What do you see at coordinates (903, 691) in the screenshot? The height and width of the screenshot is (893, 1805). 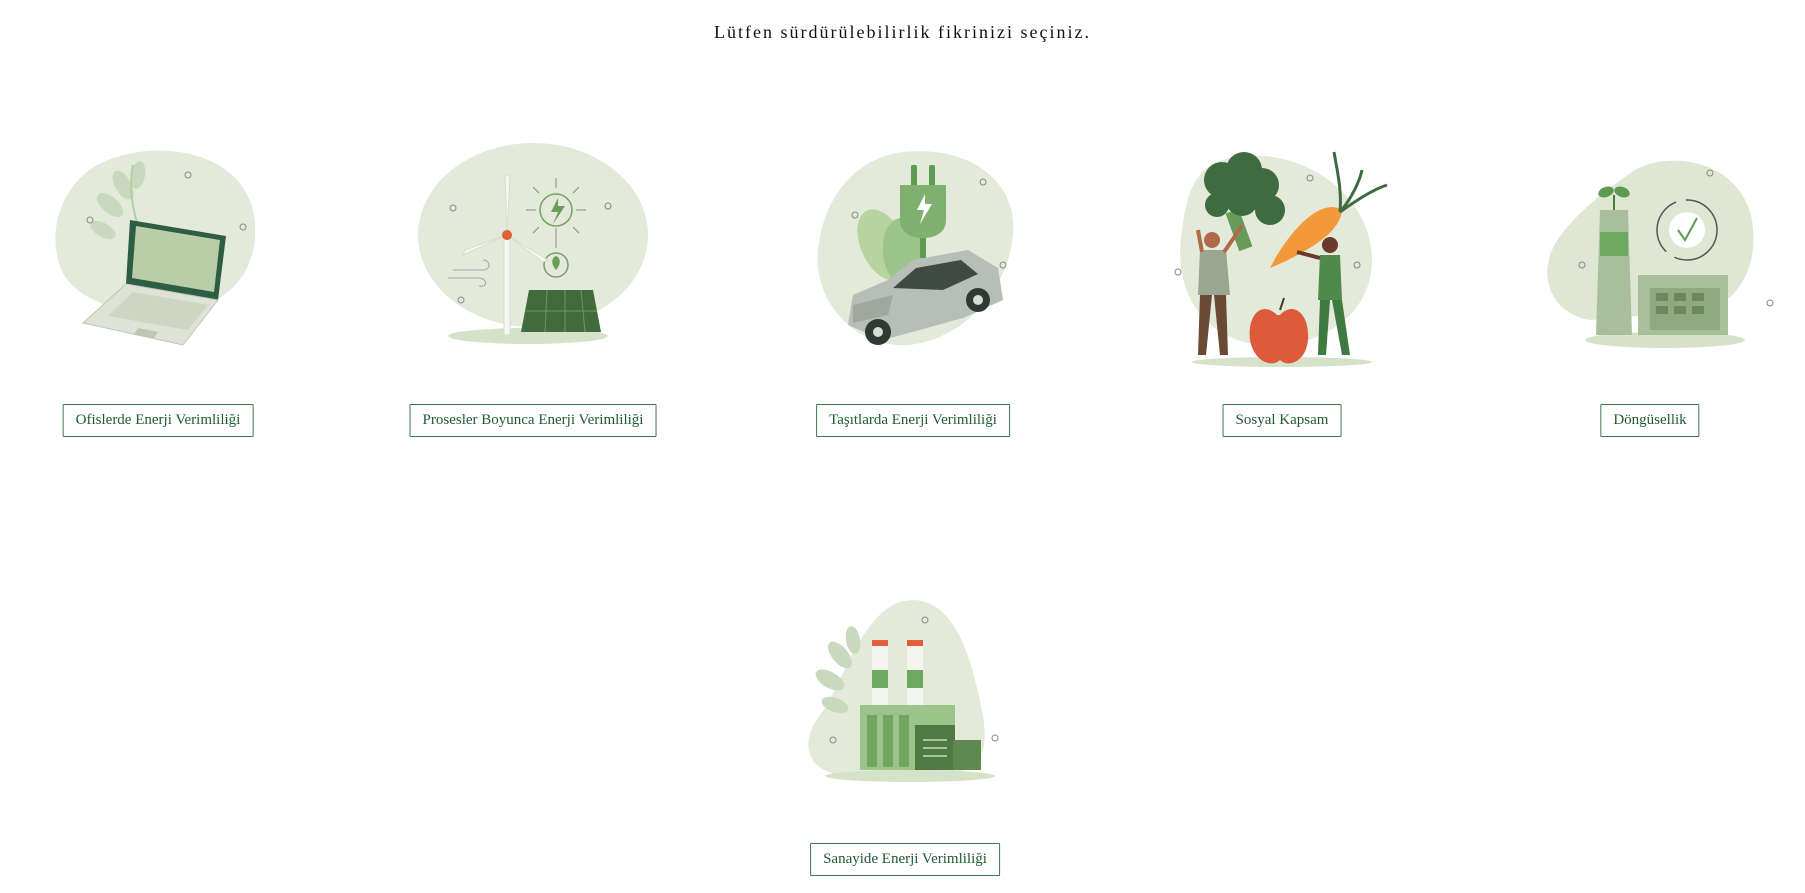 I see `factory-icon` at bounding box center [903, 691].